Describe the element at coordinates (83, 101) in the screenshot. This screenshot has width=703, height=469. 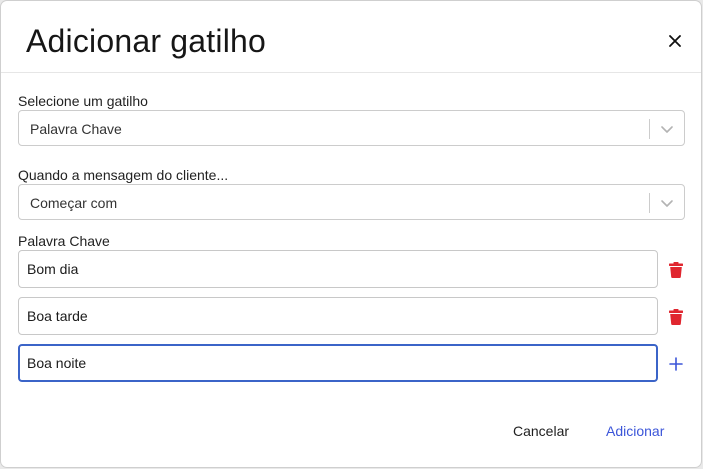
I see `trigger-select-label: Selecione um gatilho` at that location.